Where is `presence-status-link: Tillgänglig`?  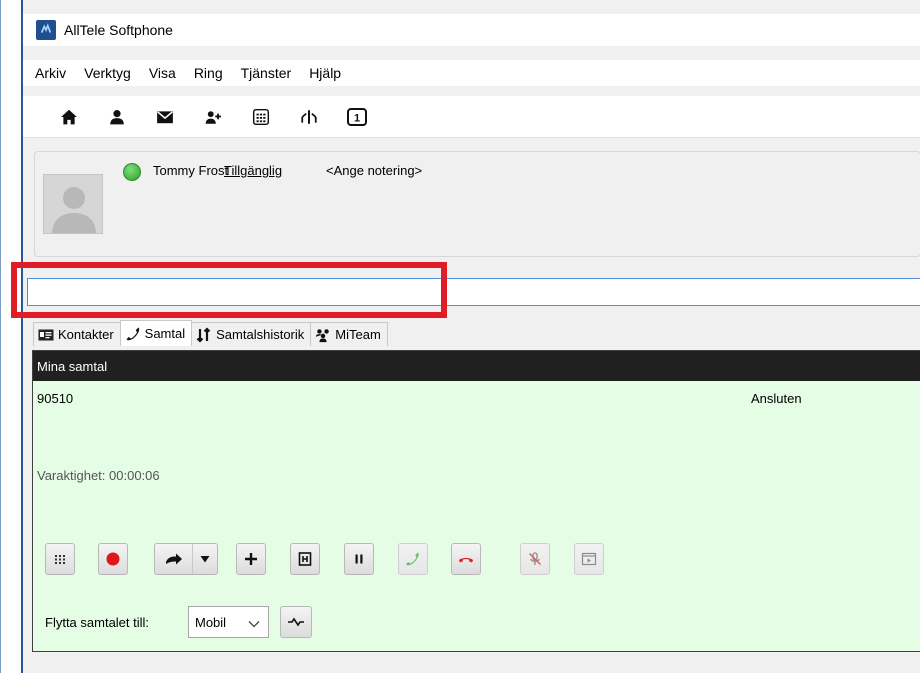
presence-status-link: Tillgänglig is located at coordinates (253, 170).